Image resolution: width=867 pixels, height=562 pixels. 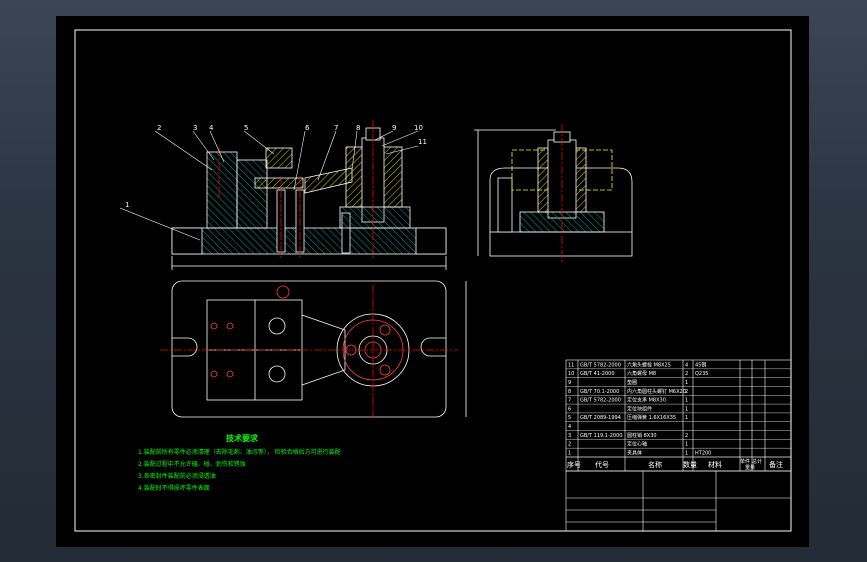 What do you see at coordinates (641, 373) in the screenshot?
I see `bom-cell-name: 六角螺母 M8` at bounding box center [641, 373].